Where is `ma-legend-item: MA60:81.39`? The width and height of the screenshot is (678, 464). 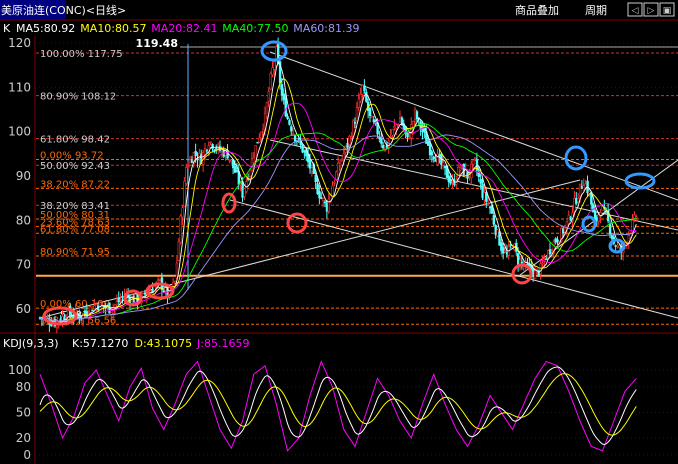 ma-legend-item: MA60:81.39 is located at coordinates (326, 28).